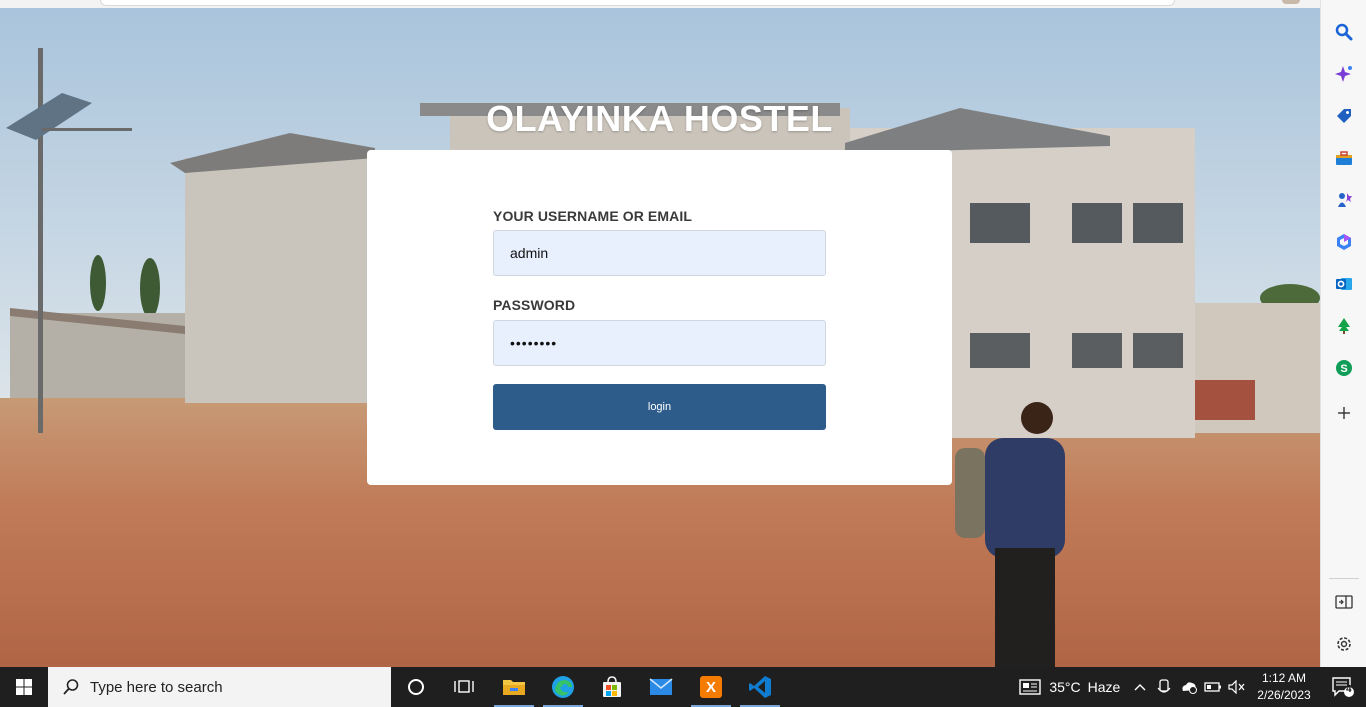  What do you see at coordinates (563, 687) in the screenshot?
I see `edge-icon` at bounding box center [563, 687].